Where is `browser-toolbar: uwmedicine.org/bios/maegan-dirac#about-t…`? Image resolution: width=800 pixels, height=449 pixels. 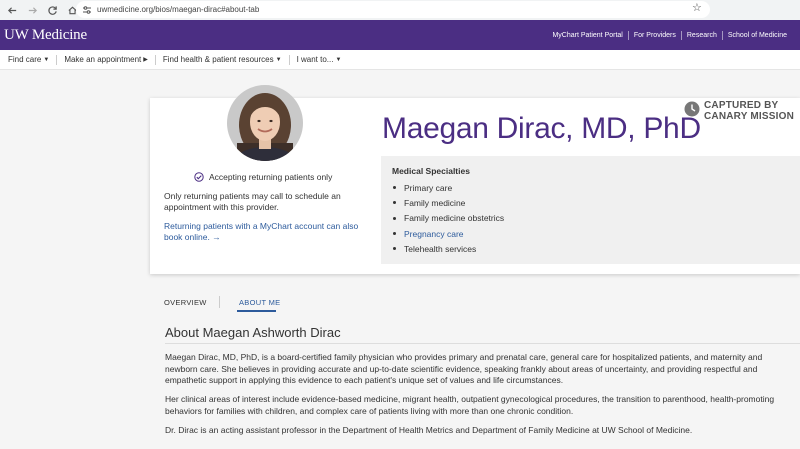
browser-toolbar: uwmedicine.org/bios/maegan-dirac#about-t… is located at coordinates (400, 10).